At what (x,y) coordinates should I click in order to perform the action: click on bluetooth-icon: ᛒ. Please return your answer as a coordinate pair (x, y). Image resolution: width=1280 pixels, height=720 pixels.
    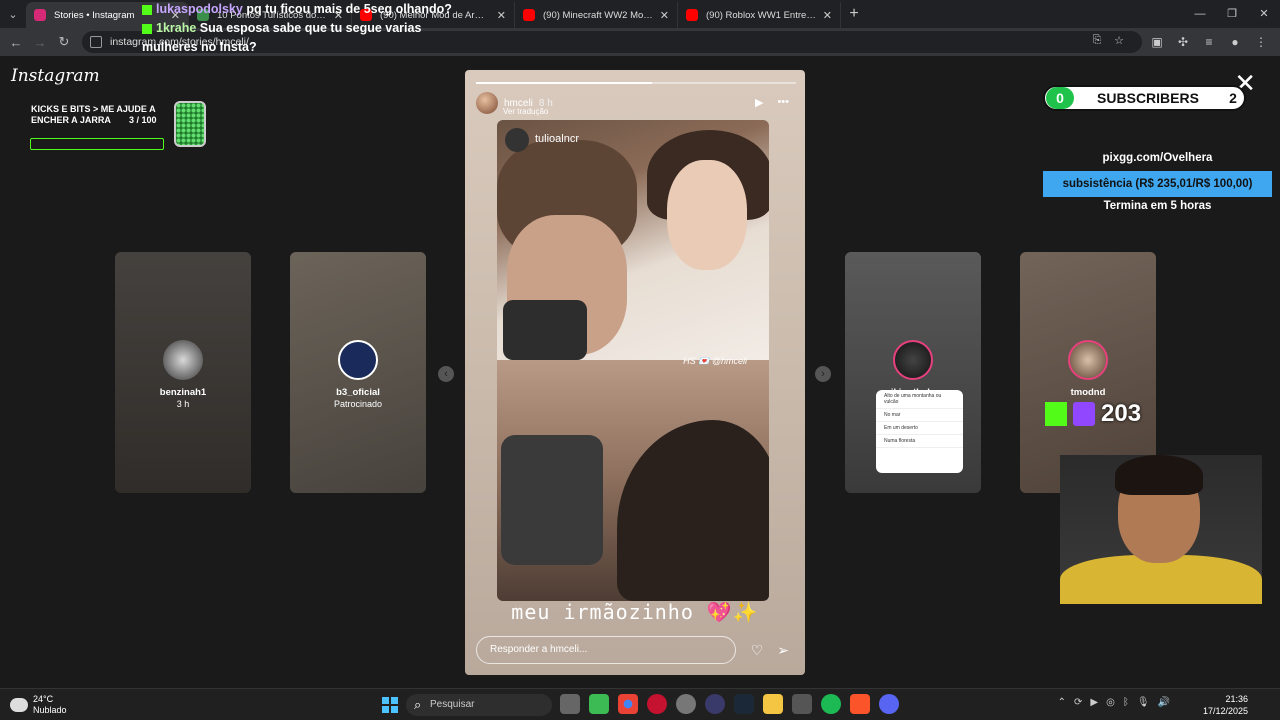
    Looking at the image, I should click on (1126, 702).